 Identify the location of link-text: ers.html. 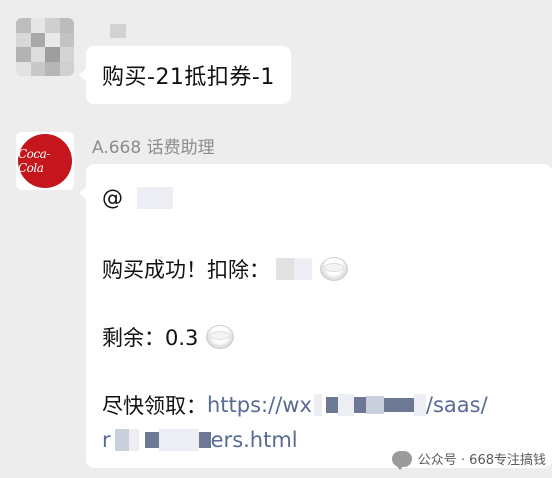
(254, 440).